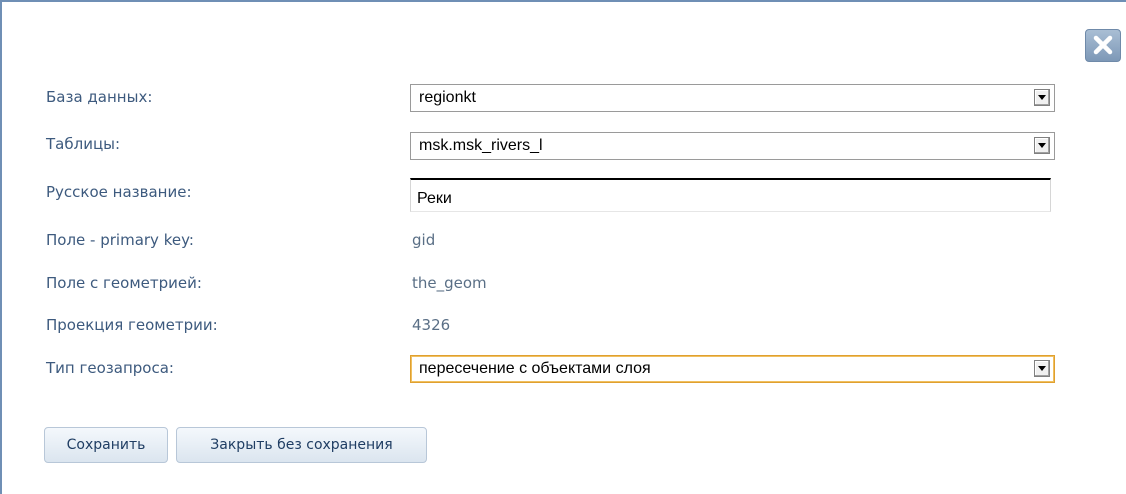  I want to click on projection-label: Проекция геометрии:, so click(132, 325).